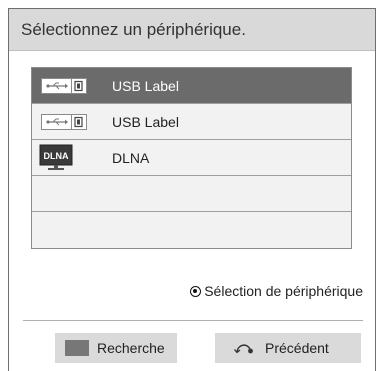 Image resolution: width=385 pixels, height=371 pixels. Describe the element at coordinates (77, 348) in the screenshot. I see `color-key-swatch` at that location.